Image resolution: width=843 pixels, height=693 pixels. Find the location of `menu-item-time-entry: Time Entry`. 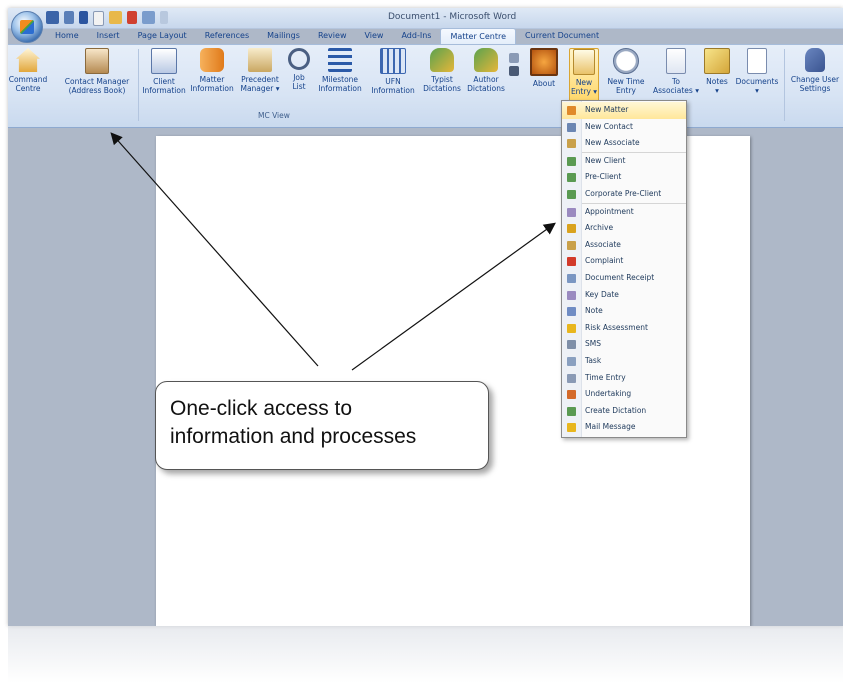

menu-item-time-entry: Time Entry is located at coordinates (624, 378).